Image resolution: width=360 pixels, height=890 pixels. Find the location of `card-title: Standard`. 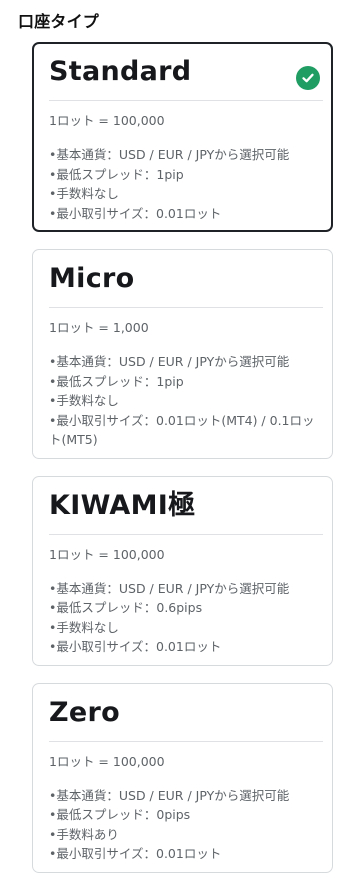

card-title: Standard is located at coordinates (186, 78).